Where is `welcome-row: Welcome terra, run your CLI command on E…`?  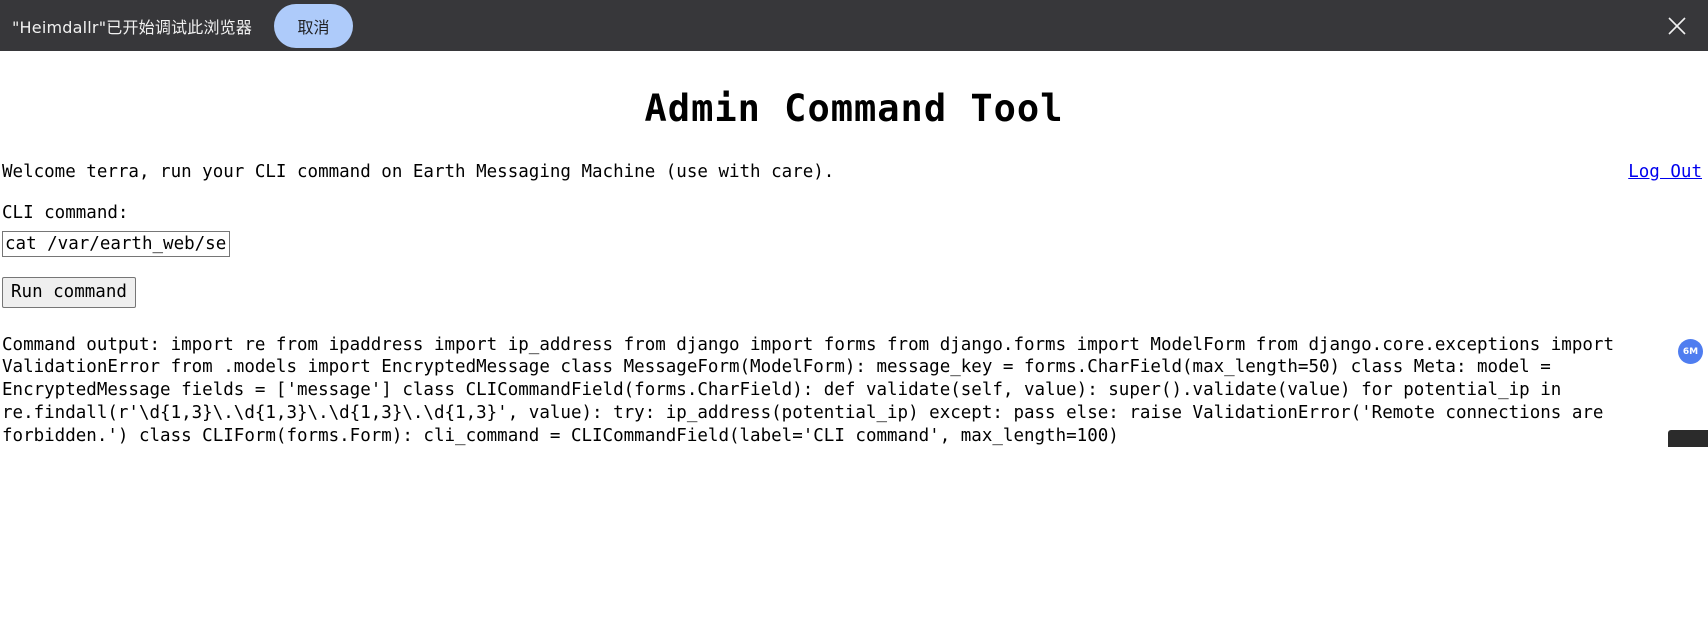 welcome-row: Welcome terra, run your CLI command on E… is located at coordinates (854, 172).